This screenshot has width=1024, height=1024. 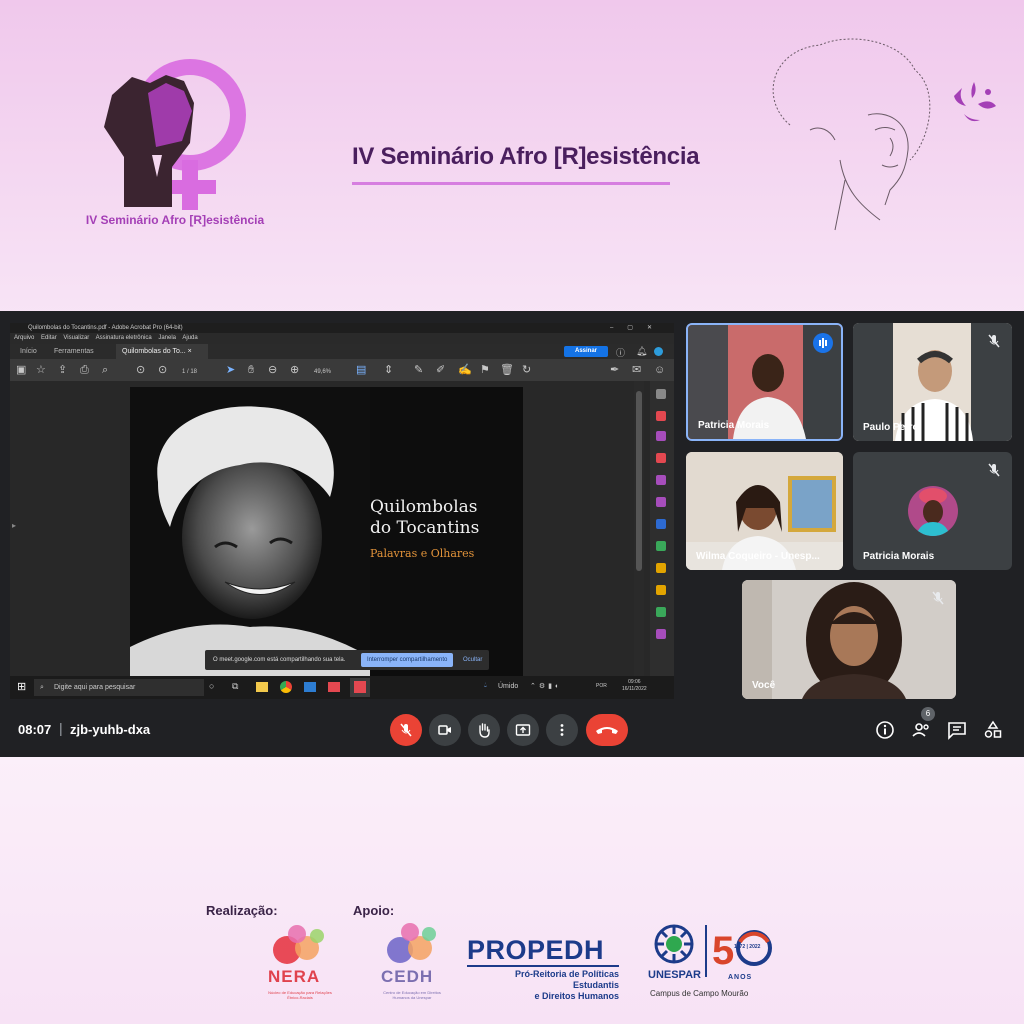 I want to click on cortana-icon: ○, so click(x=211, y=686).